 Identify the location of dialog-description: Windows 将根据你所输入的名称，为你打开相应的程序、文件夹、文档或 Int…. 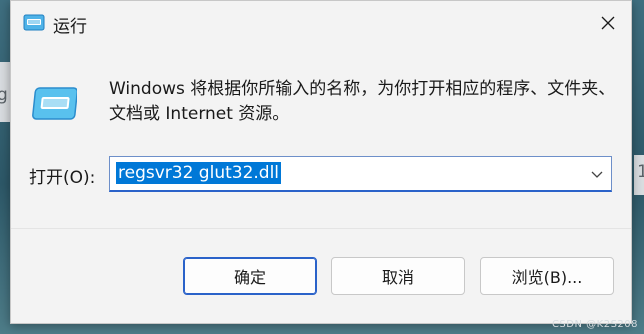
(362, 101).